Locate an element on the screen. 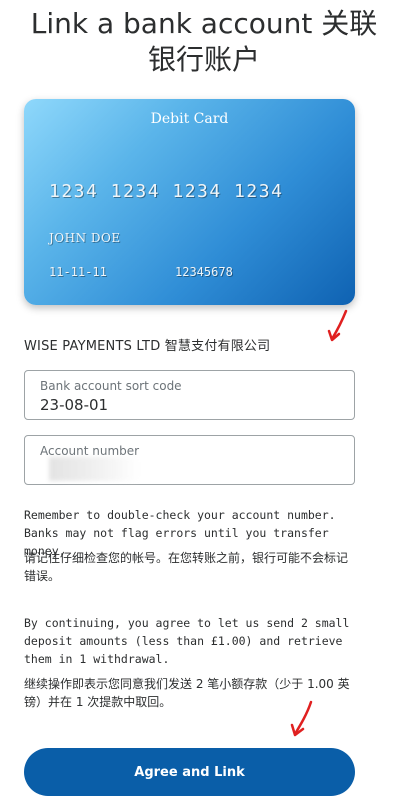 This screenshot has width=408, height=800. card-holder-name: JOHN DOE is located at coordinates (85, 238).